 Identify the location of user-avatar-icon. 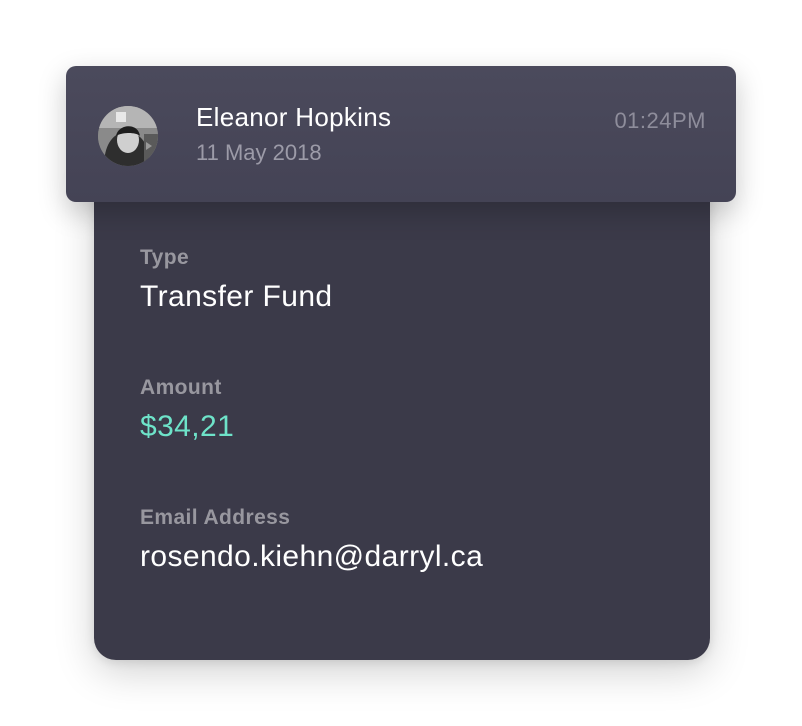
(128, 136).